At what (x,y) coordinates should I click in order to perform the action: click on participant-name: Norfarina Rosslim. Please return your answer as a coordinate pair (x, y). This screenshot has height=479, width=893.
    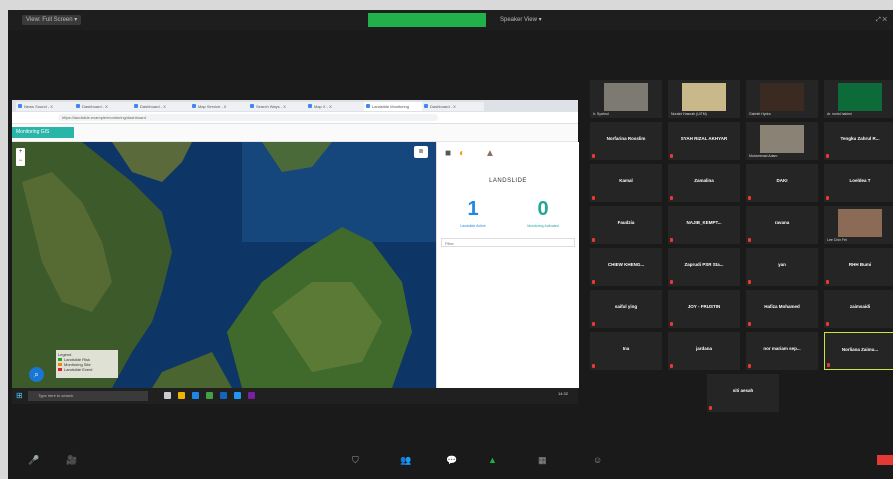
    Looking at the image, I should click on (626, 138).